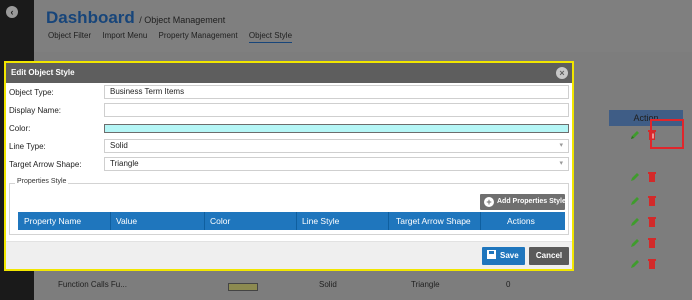 The width and height of the screenshot is (692, 300). I want to click on display-name-label: Display Name:, so click(35, 110).